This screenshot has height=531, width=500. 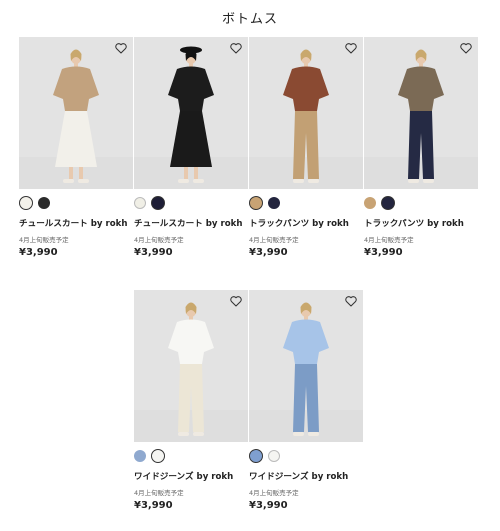 I want to click on section-title: ボトムス, so click(x=249, y=19).